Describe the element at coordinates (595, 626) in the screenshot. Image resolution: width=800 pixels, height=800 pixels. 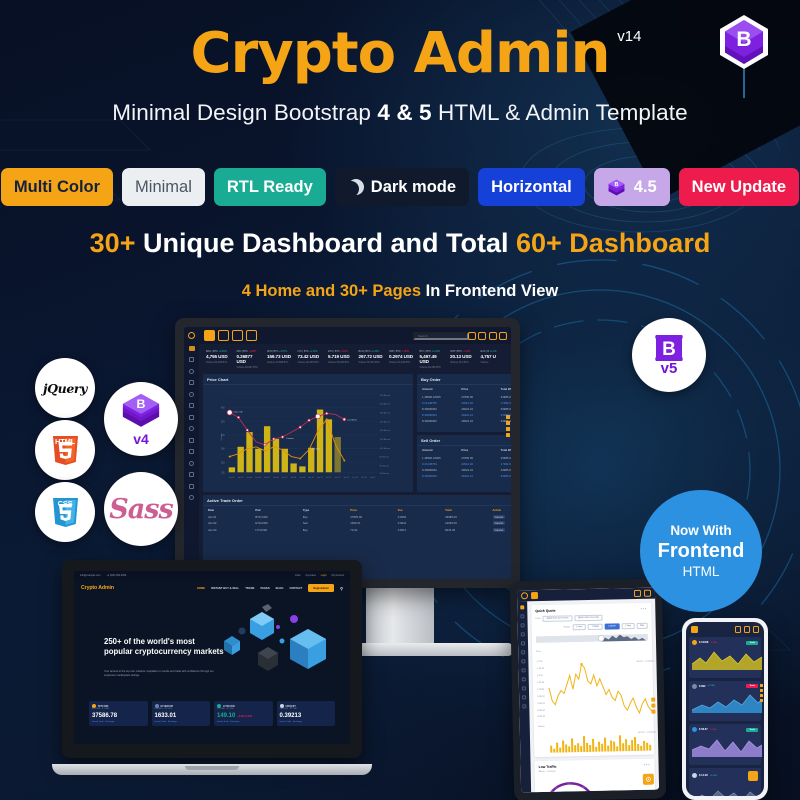
I see `range-1week: 1 Week` at that location.